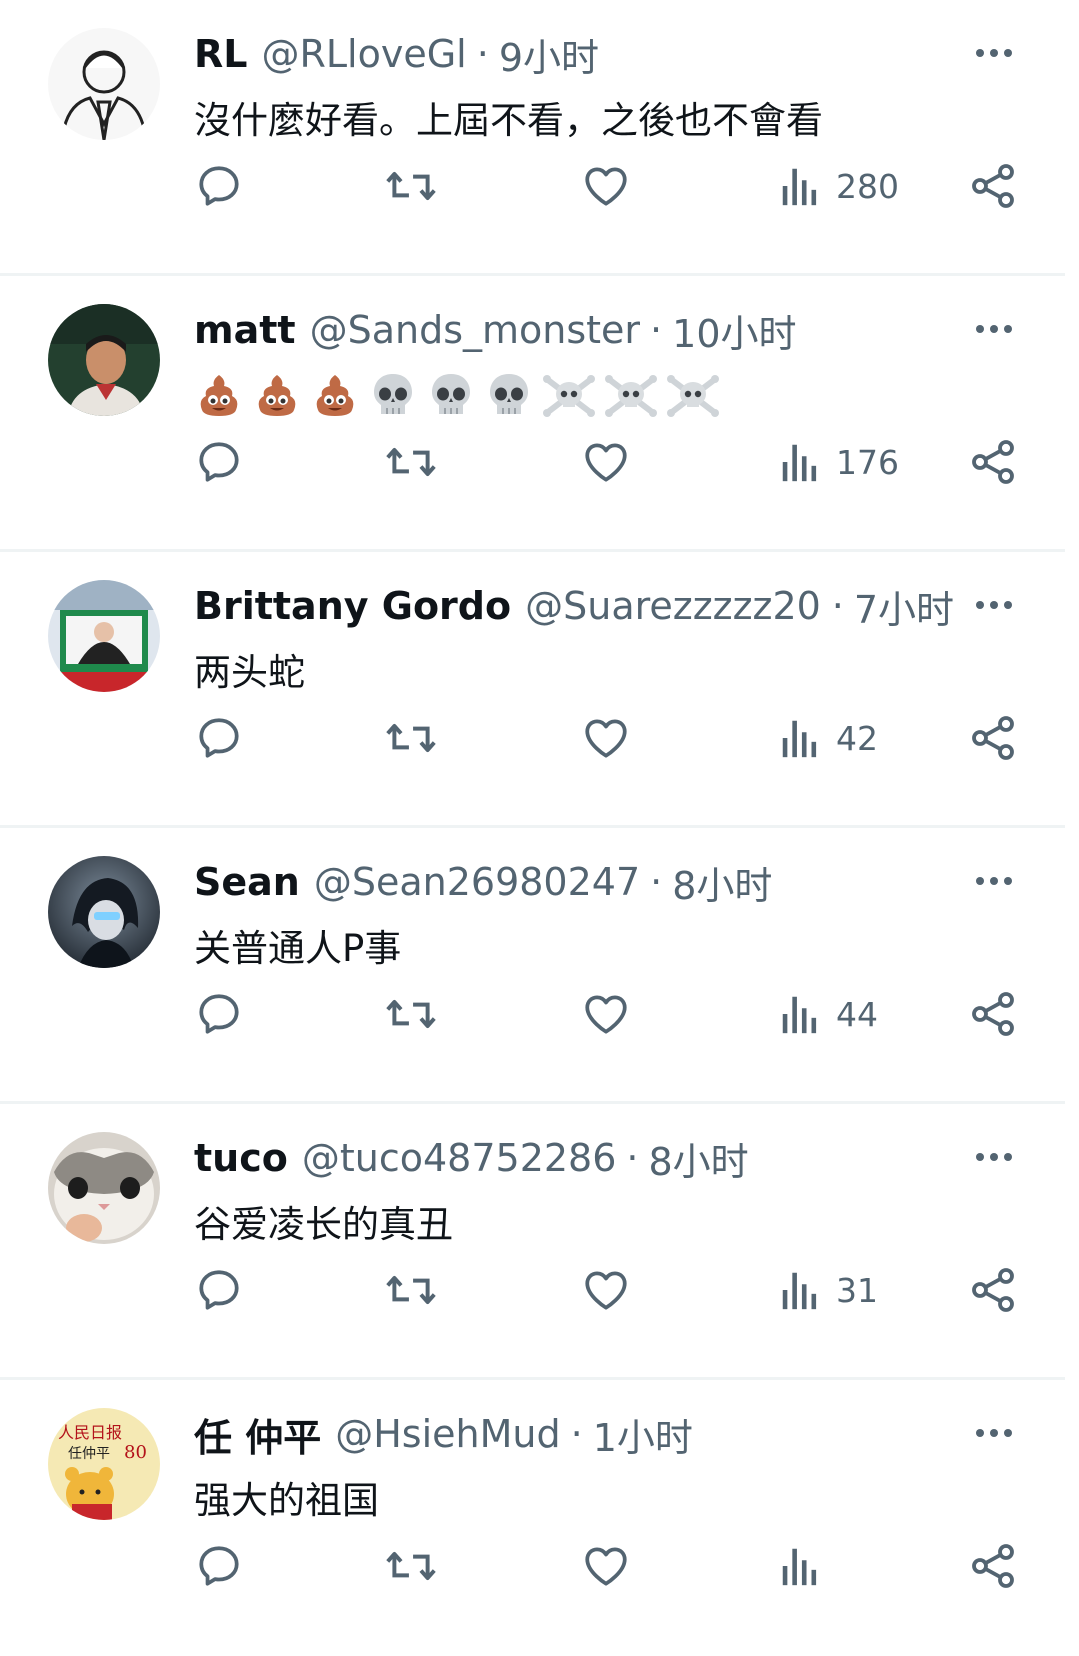 The image size is (1079, 1656). What do you see at coordinates (90, 1432) in the screenshot?
I see `svg-text: 人民日报` at bounding box center [90, 1432].